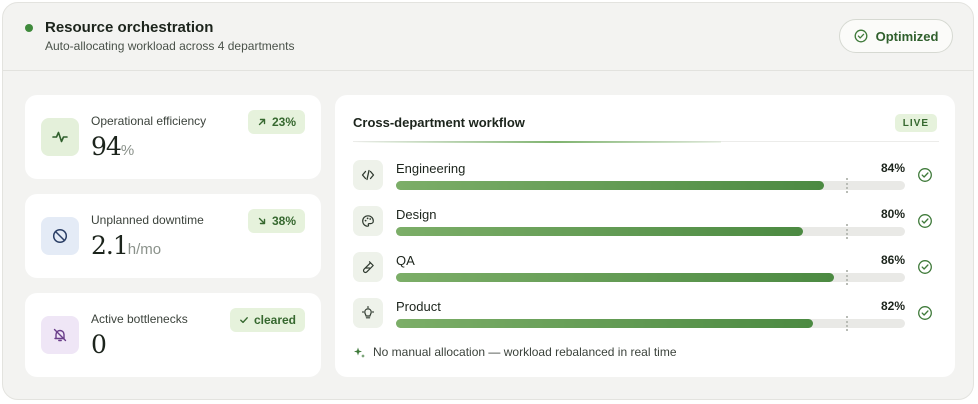 The image size is (978, 404). I want to click on lightbulb-icon, so click(368, 313).